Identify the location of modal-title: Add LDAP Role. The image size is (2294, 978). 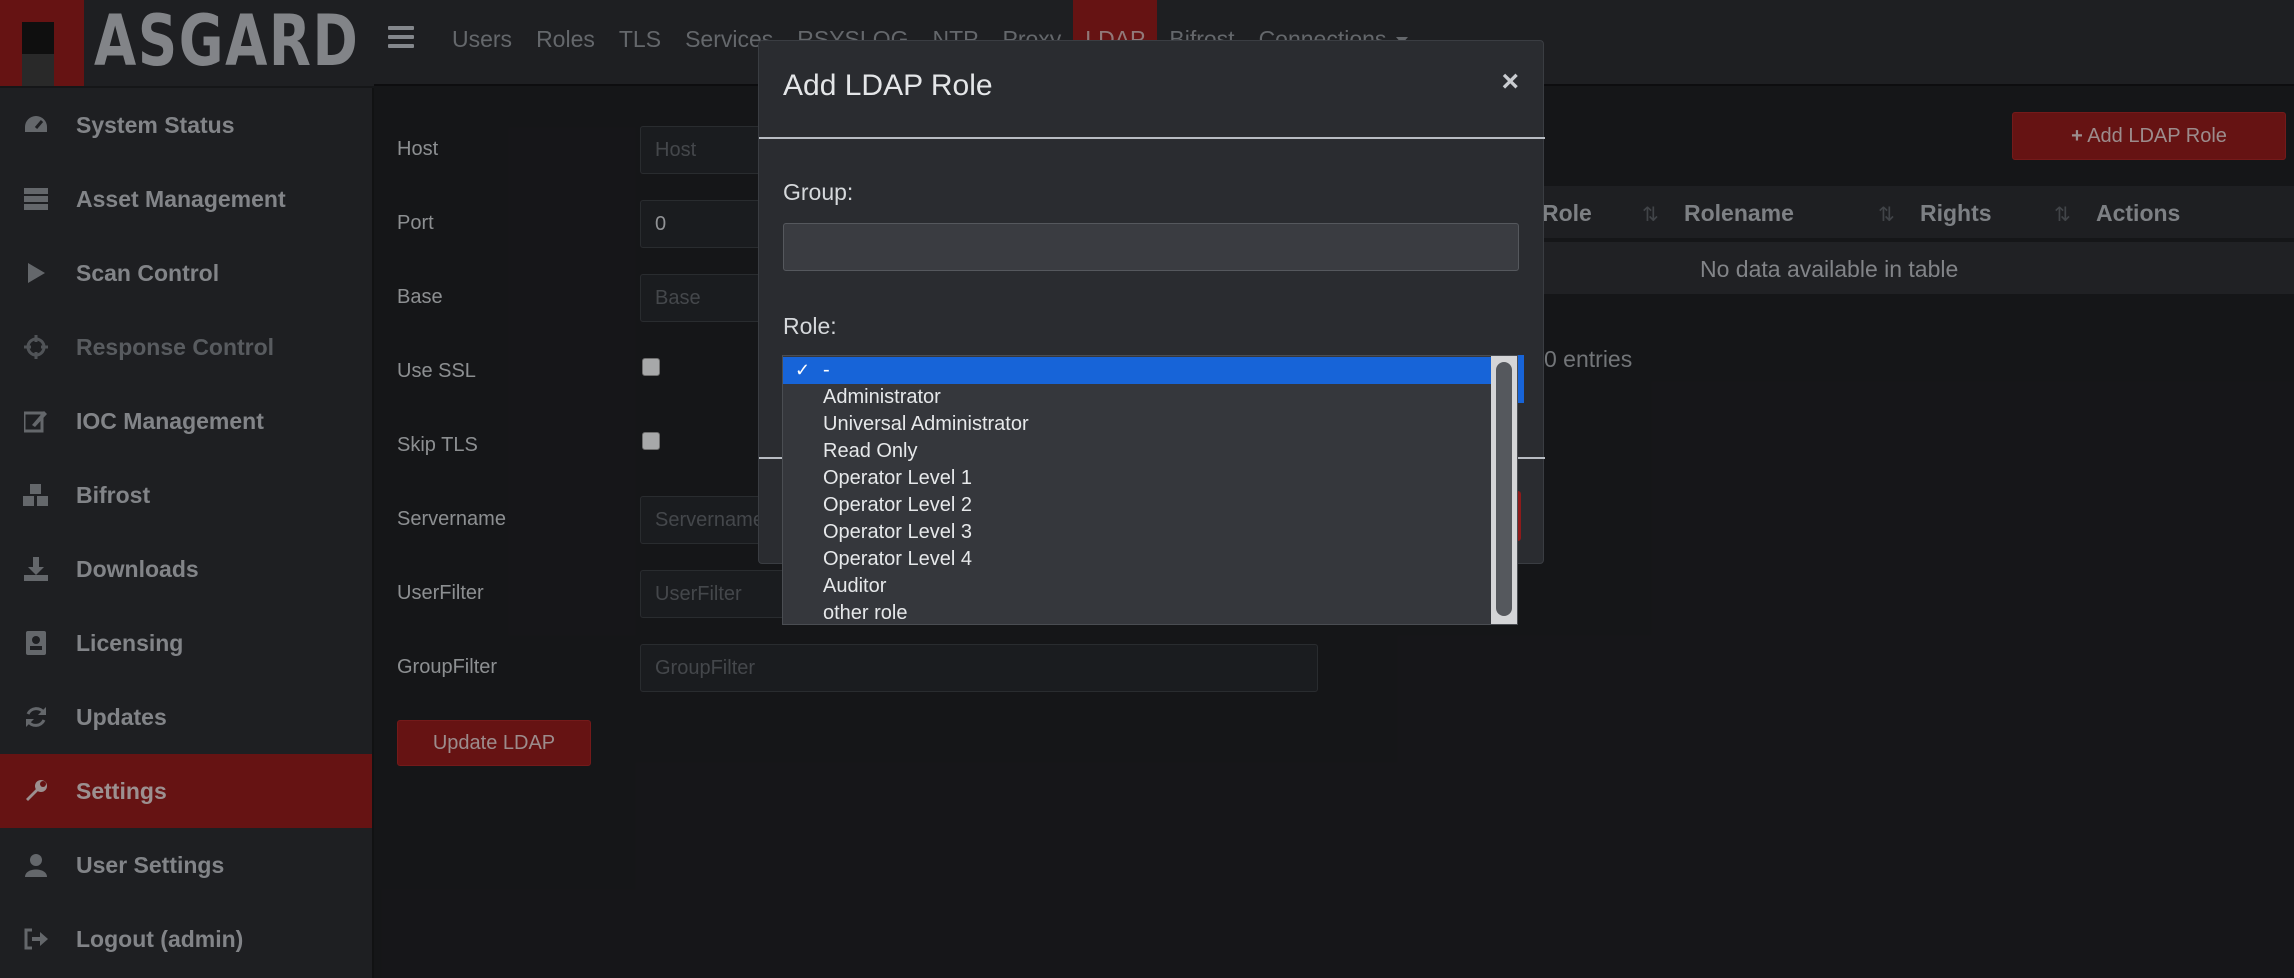
(888, 85).